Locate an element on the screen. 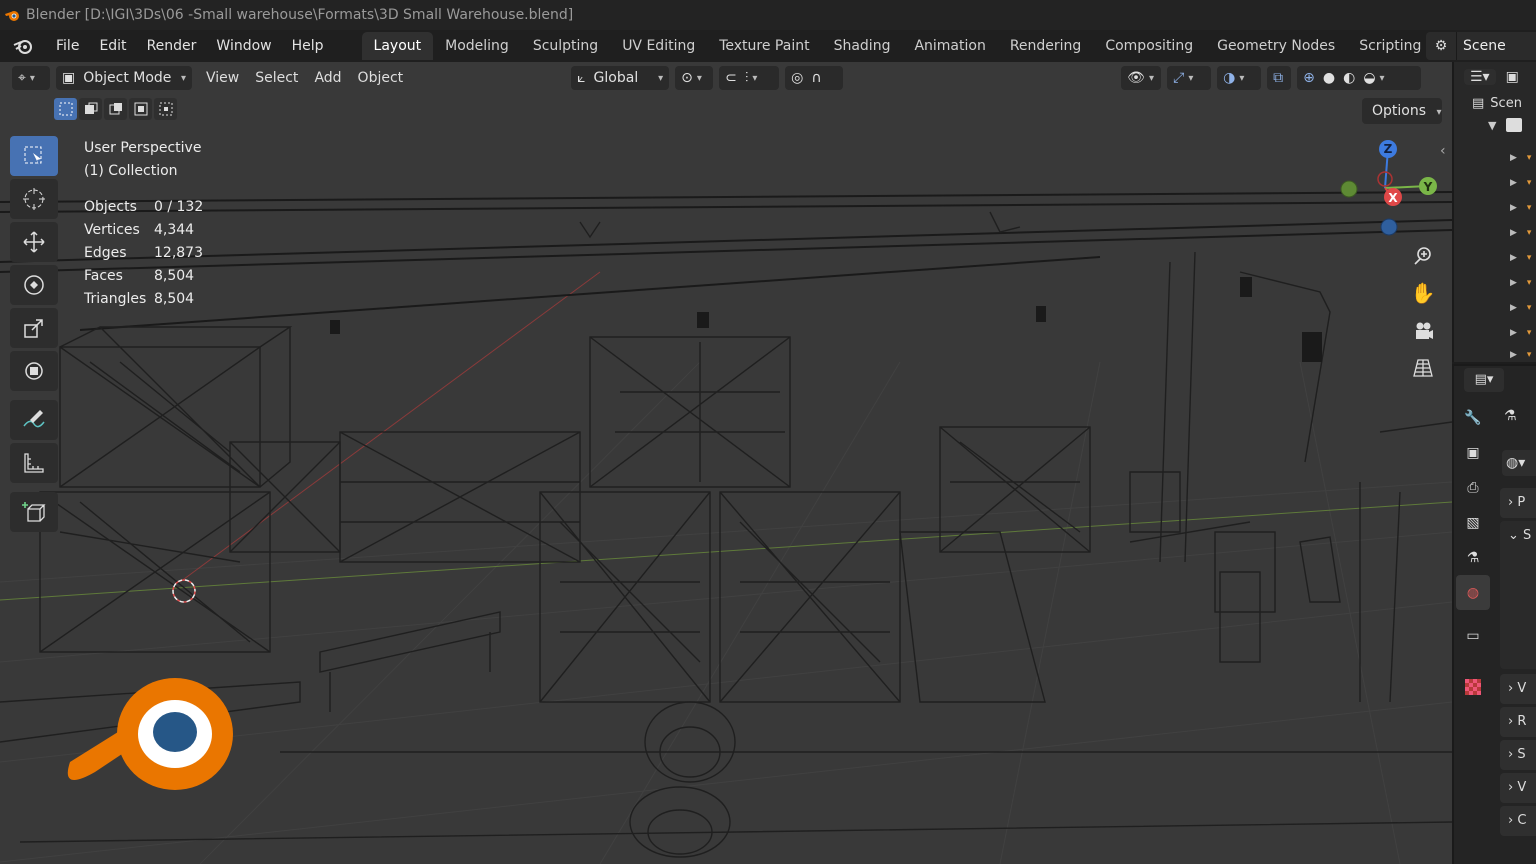 The height and width of the screenshot is (864, 1536). solid-shading-icon: ● is located at coordinates (1329, 78).